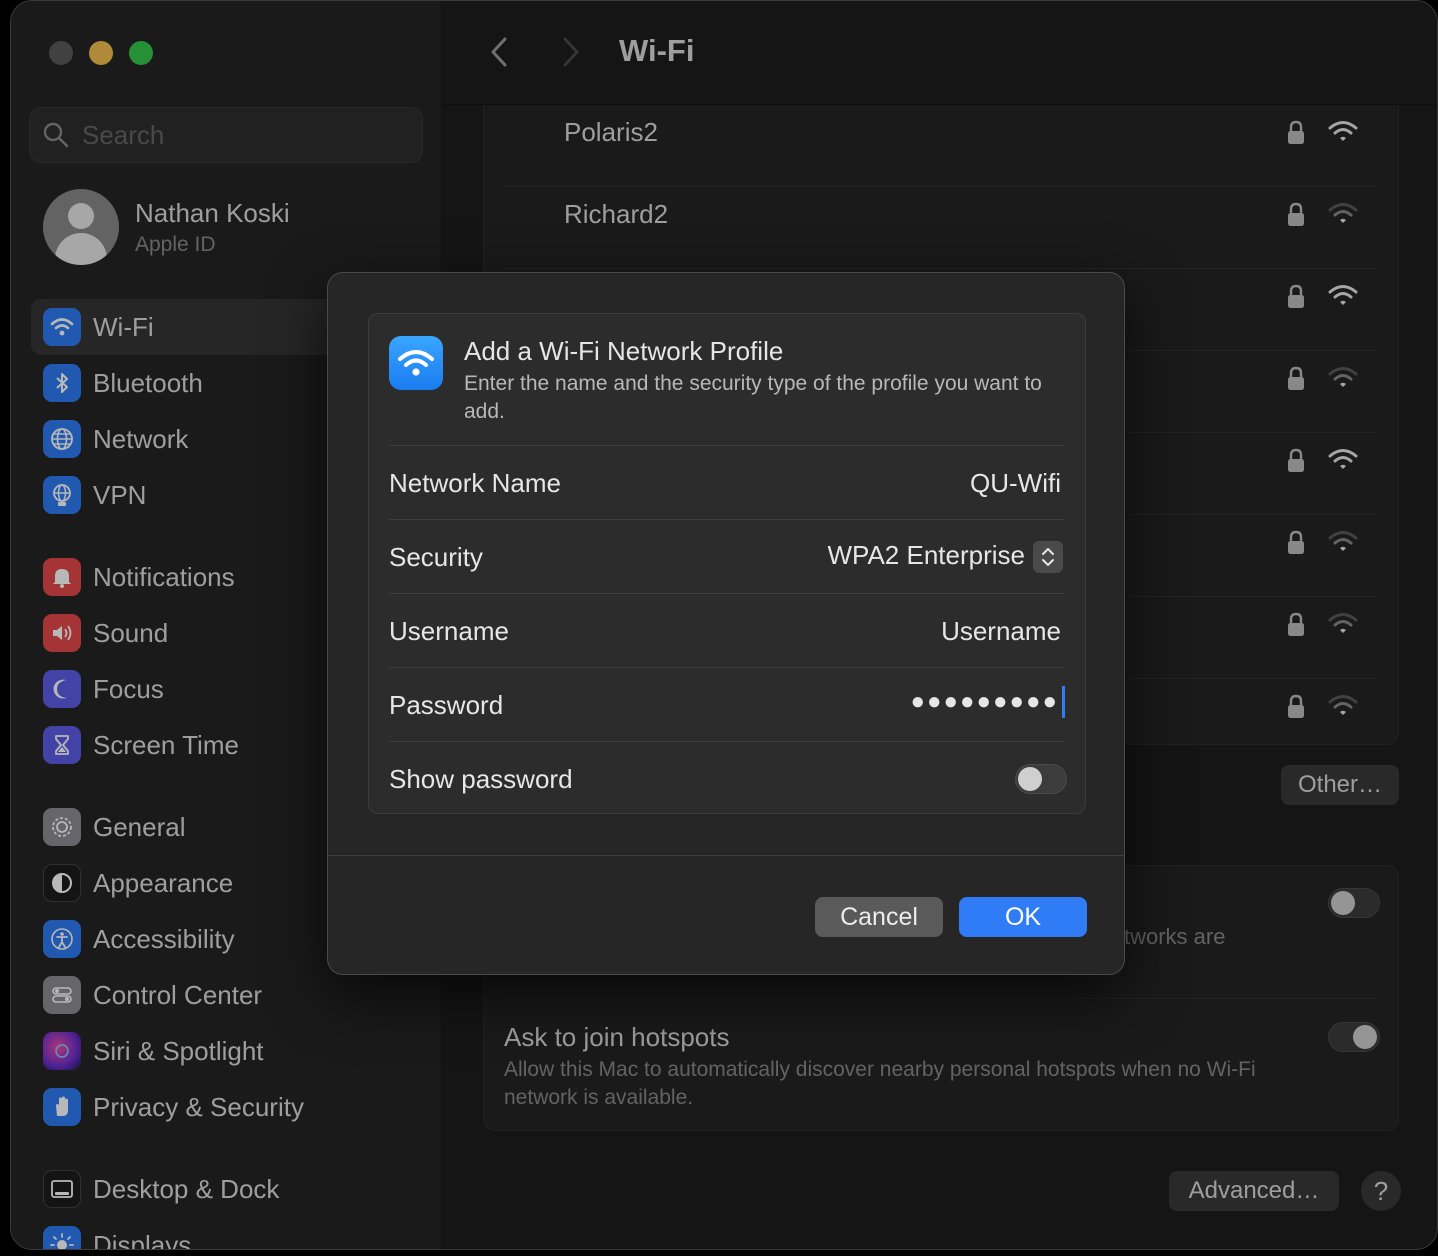 The width and height of the screenshot is (1438, 1256). What do you see at coordinates (416, 363) in the screenshot?
I see `wifi-icon` at bounding box center [416, 363].